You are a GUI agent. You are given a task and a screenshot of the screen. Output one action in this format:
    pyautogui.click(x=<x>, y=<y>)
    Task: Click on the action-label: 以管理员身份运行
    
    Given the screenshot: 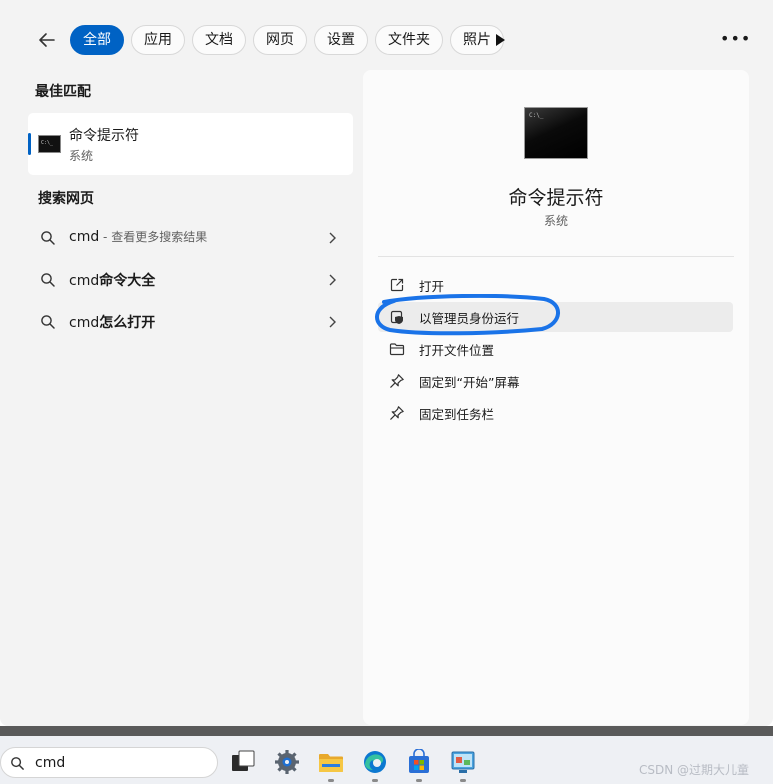 What is the action you would take?
    pyautogui.click(x=469, y=318)
    